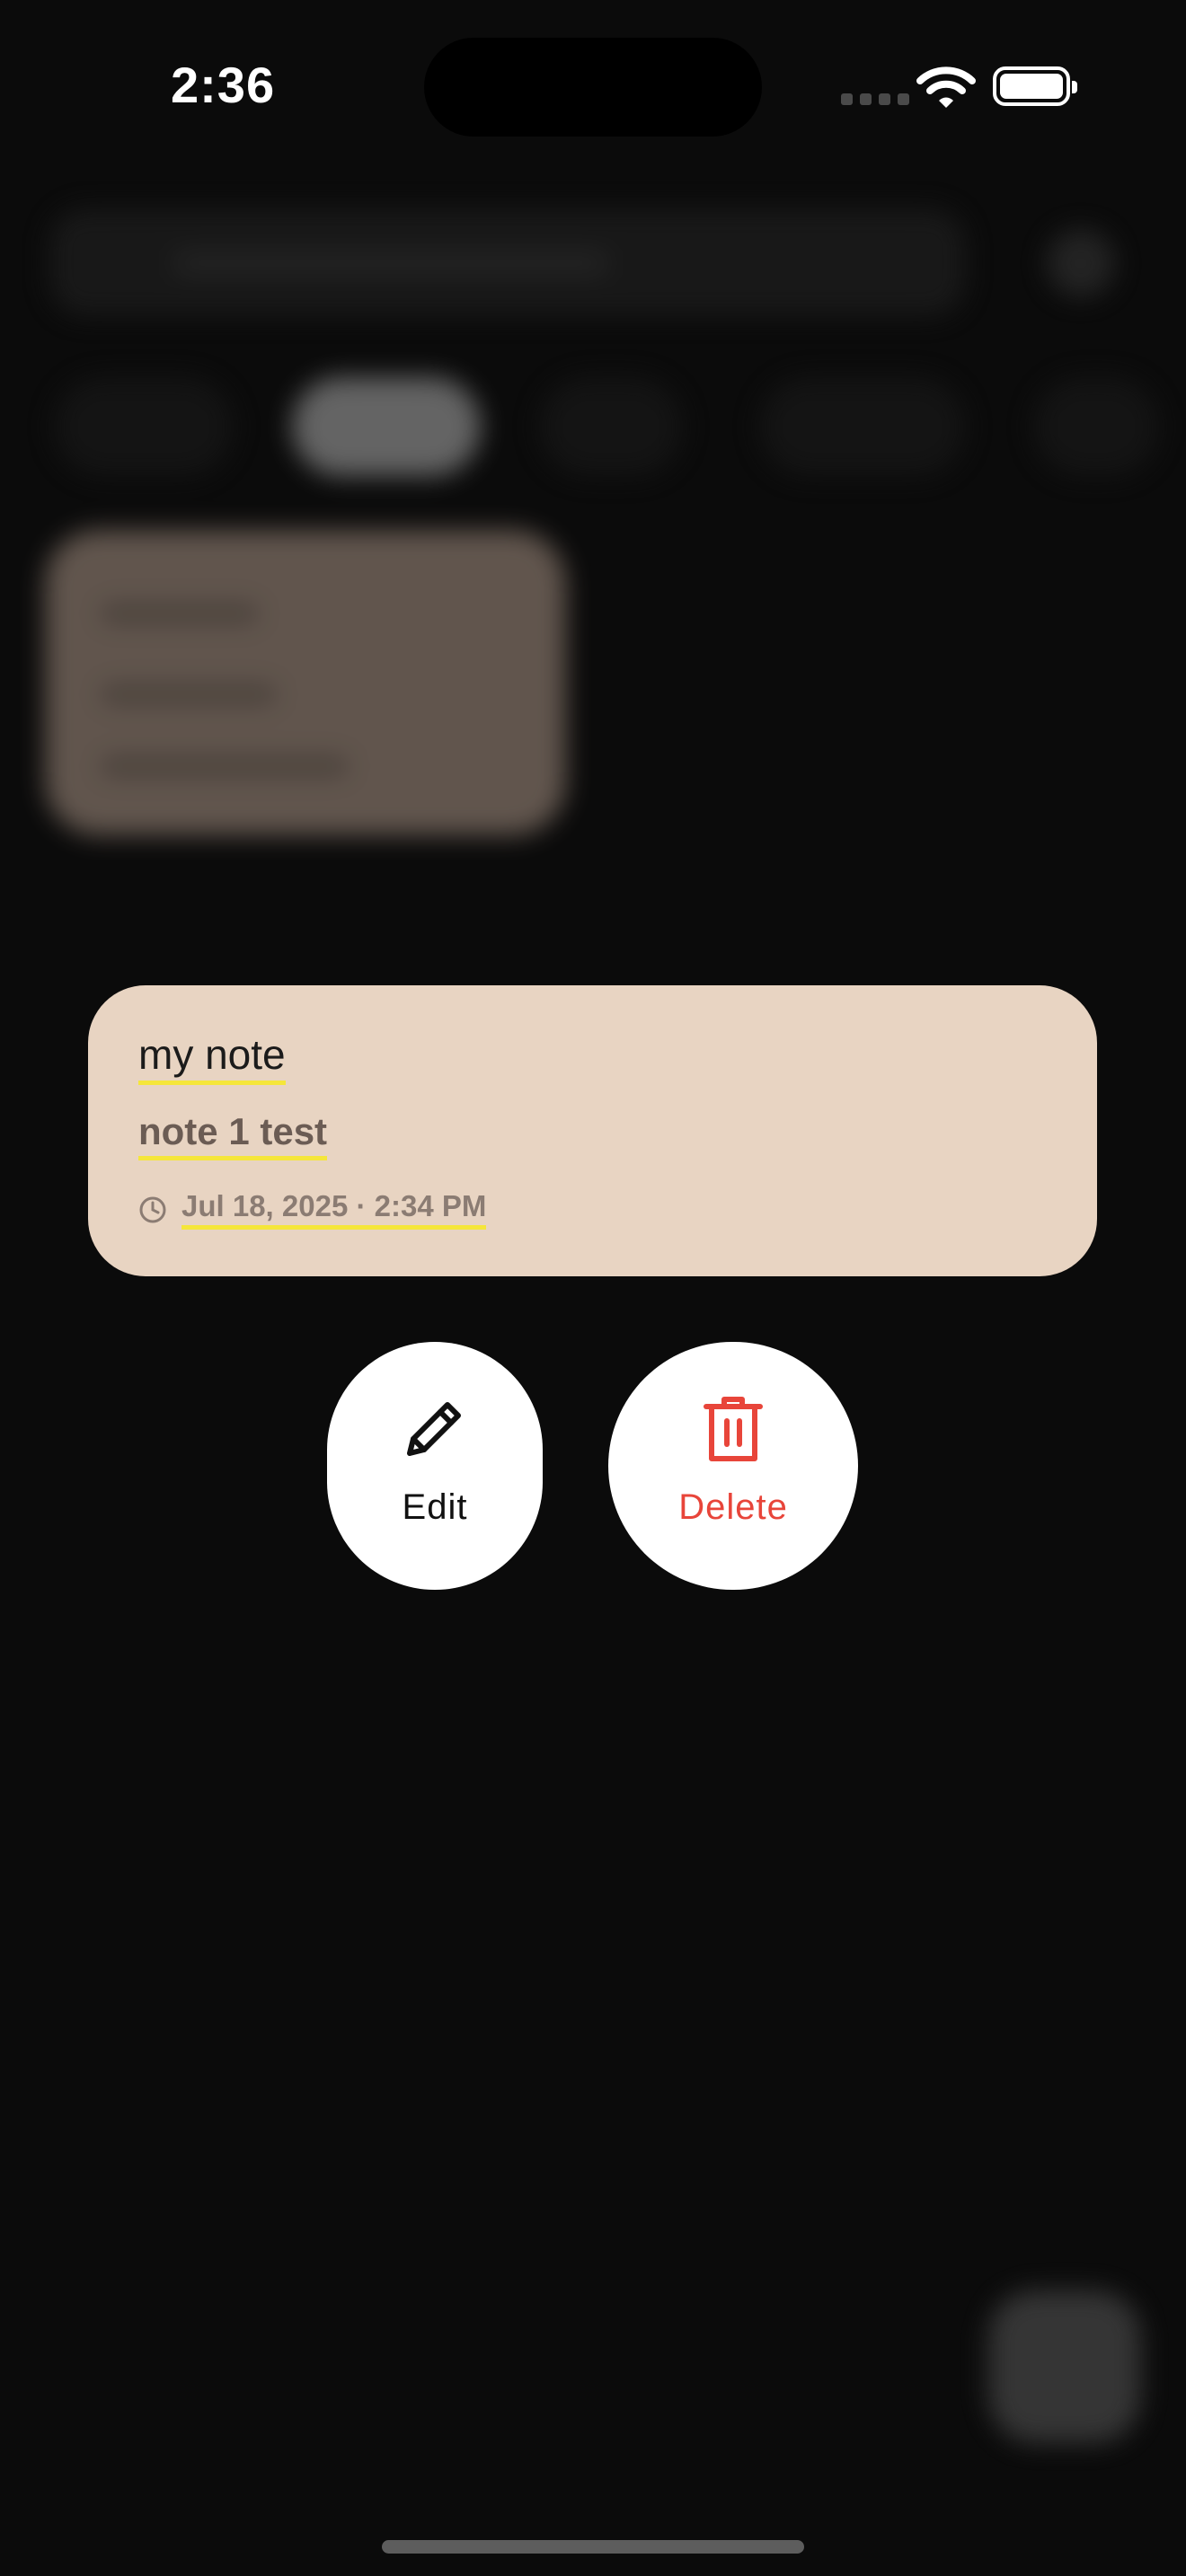 The image size is (1186, 2576). I want to click on home-indicator, so click(593, 2547).